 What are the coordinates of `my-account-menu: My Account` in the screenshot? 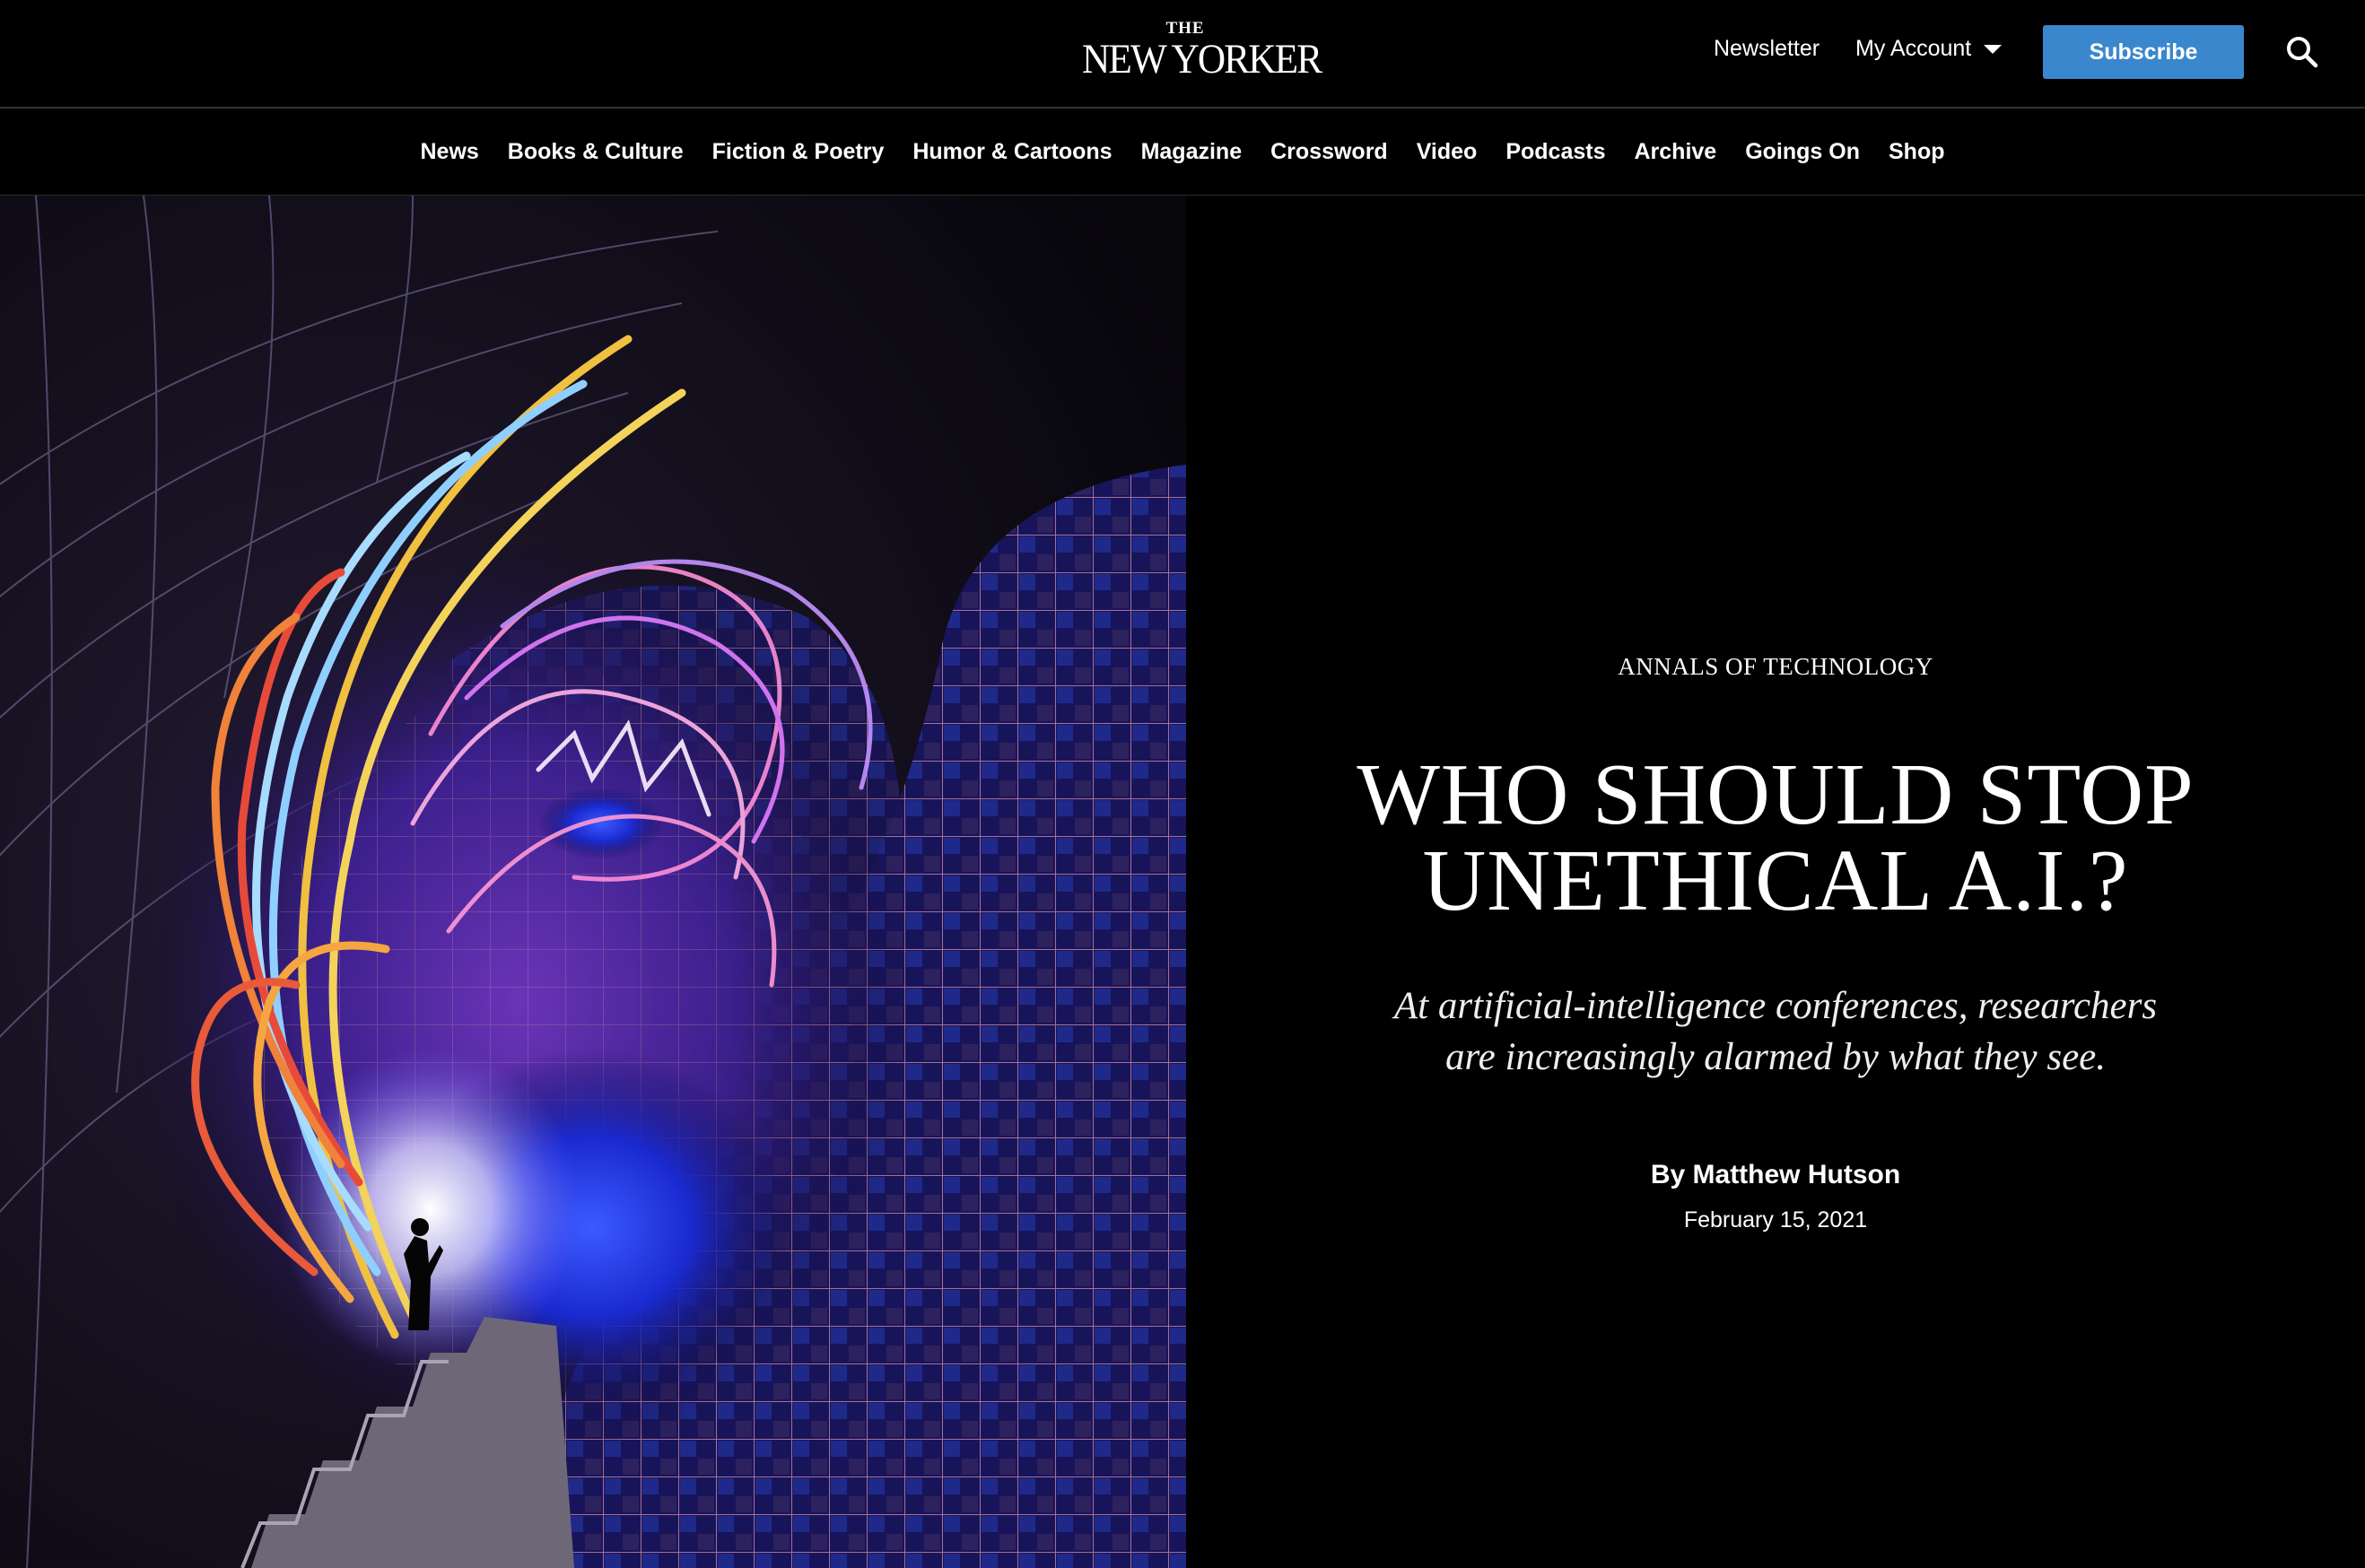 It's located at (1929, 49).